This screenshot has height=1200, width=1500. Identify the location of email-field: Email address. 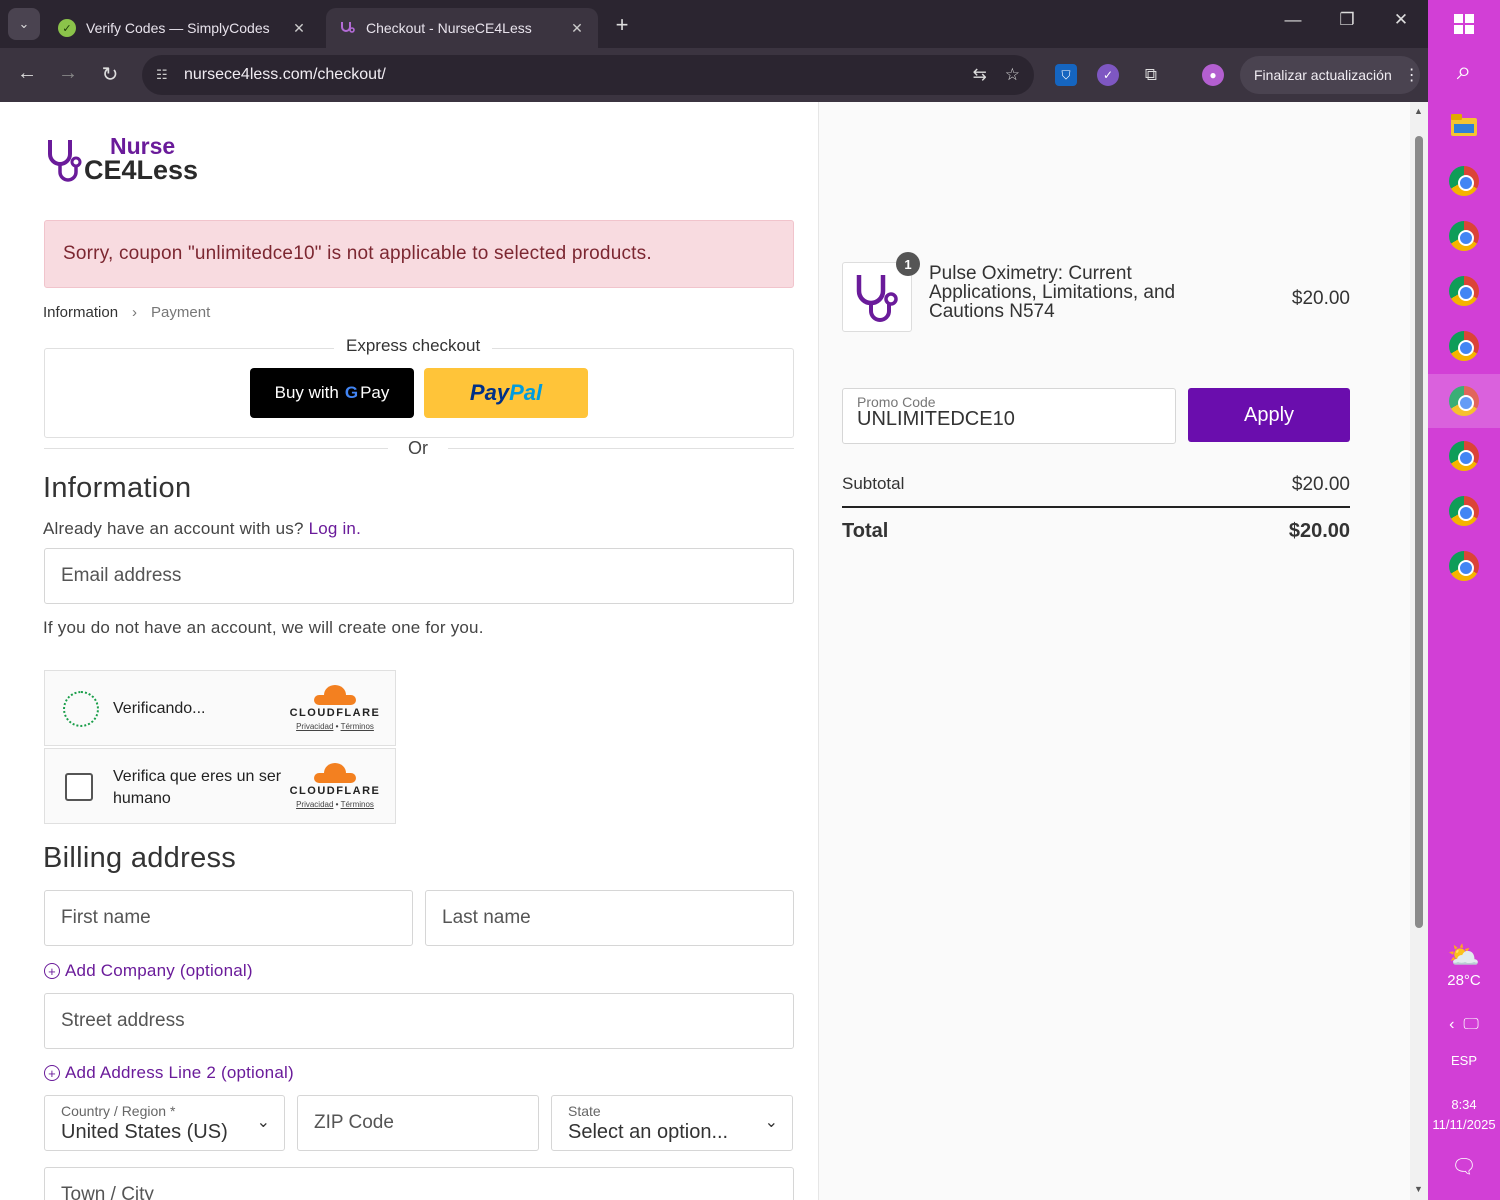
(419, 576).